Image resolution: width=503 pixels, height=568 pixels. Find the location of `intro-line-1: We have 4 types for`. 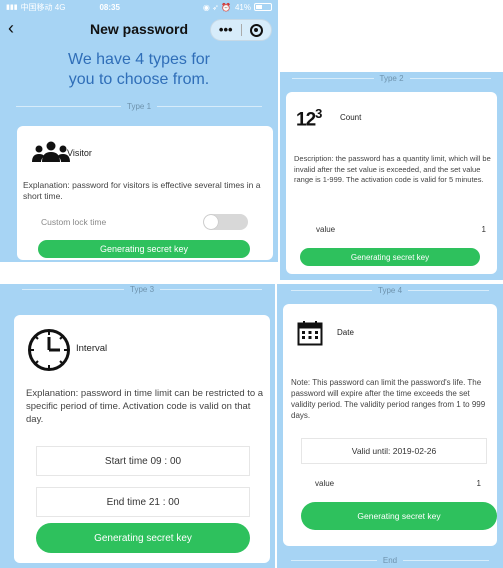

intro-line-1: We have 4 types for is located at coordinates (139, 59).